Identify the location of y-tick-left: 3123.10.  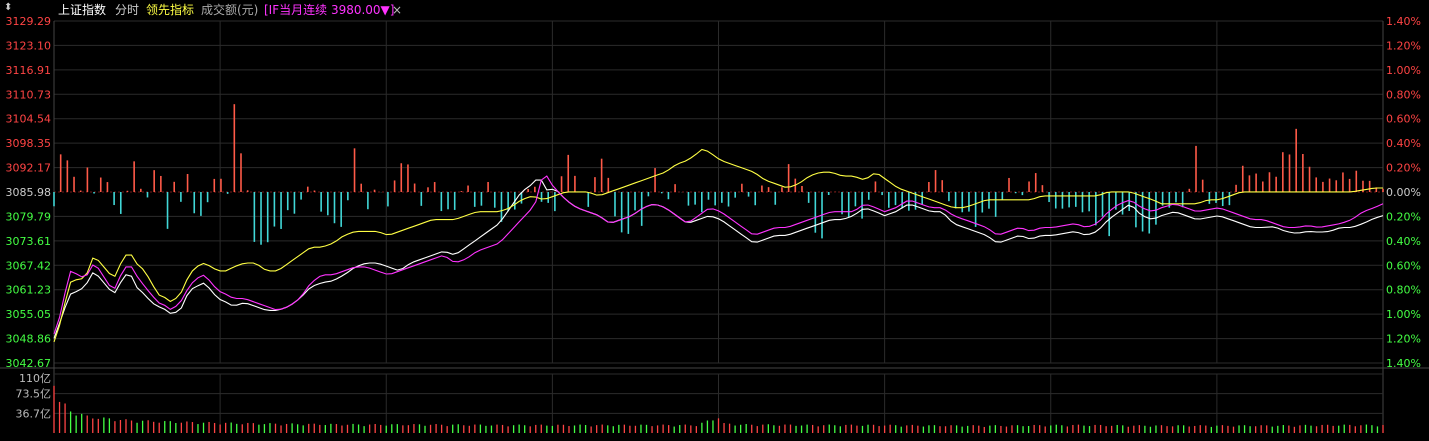
(29, 45).